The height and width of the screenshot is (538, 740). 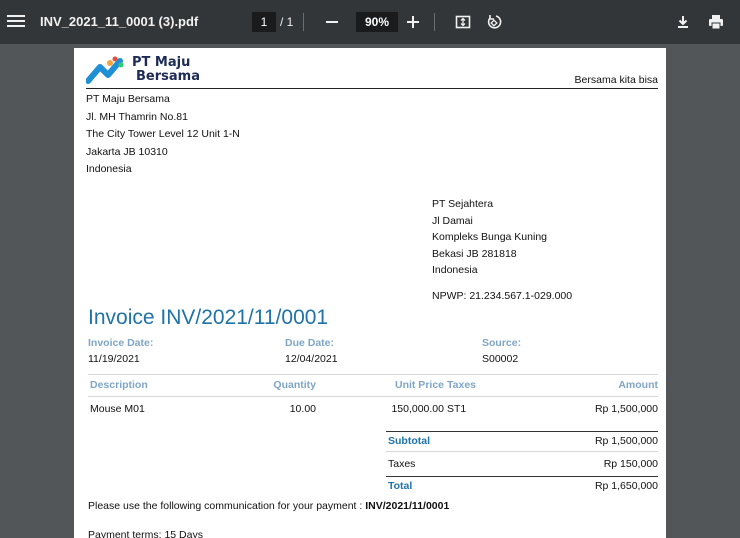 What do you see at coordinates (400, 486) in the screenshot?
I see `total-label: Total` at bounding box center [400, 486].